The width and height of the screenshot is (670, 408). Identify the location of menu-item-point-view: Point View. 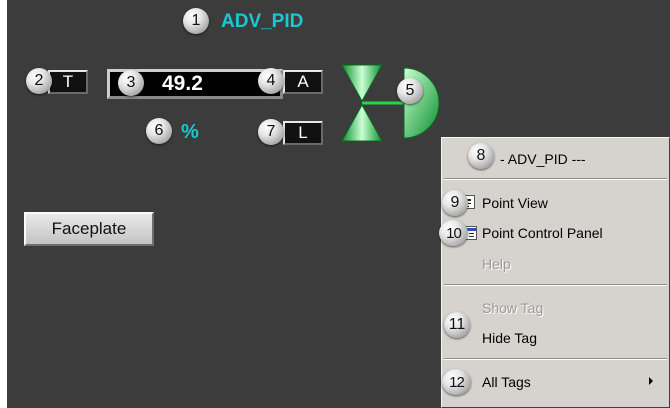
(515, 203).